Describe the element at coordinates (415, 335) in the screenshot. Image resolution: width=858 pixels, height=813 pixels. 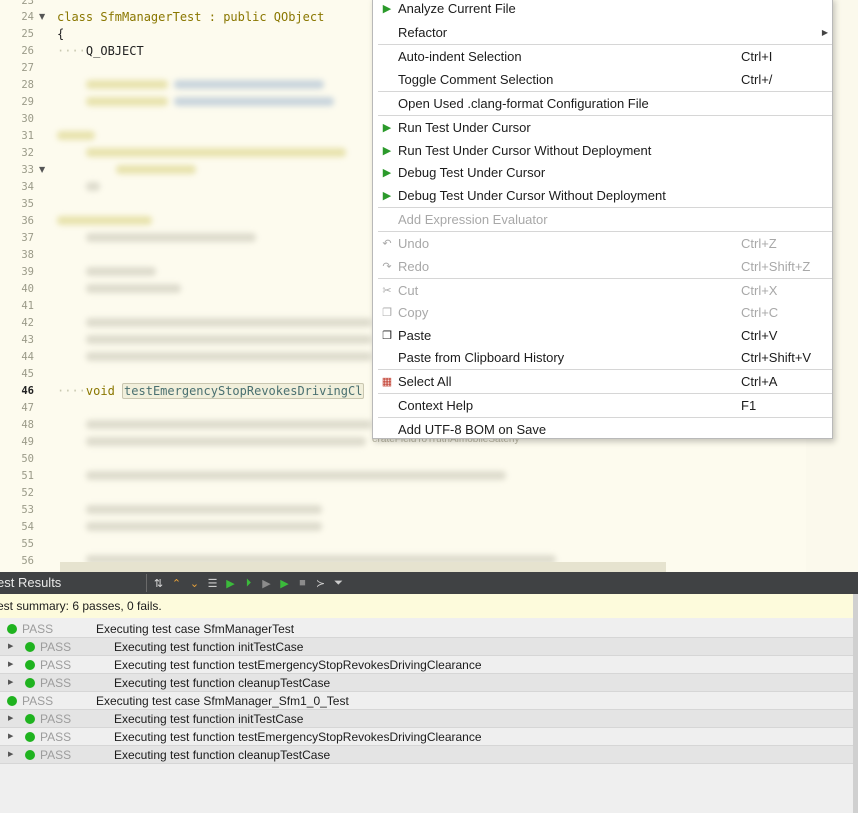
I see `menu-item-label: Paste` at that location.